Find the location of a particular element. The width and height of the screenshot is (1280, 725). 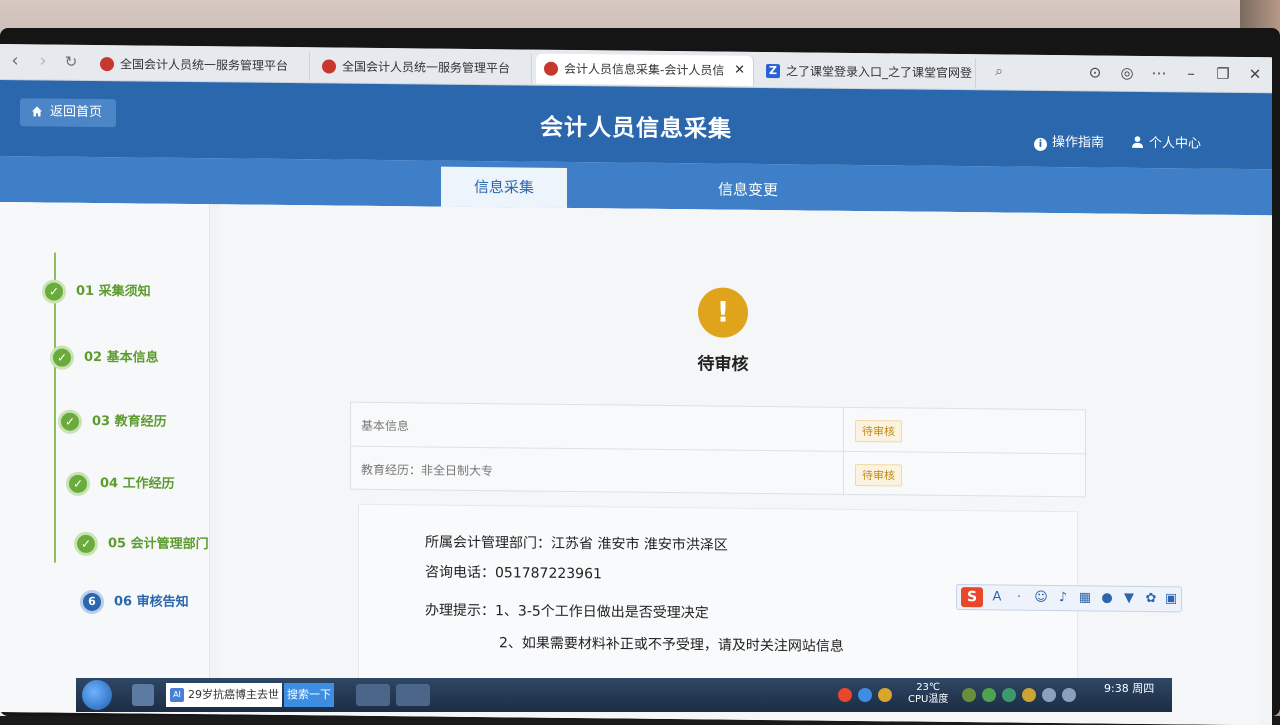

temperature-label: CPU温度 is located at coordinates (928, 699).